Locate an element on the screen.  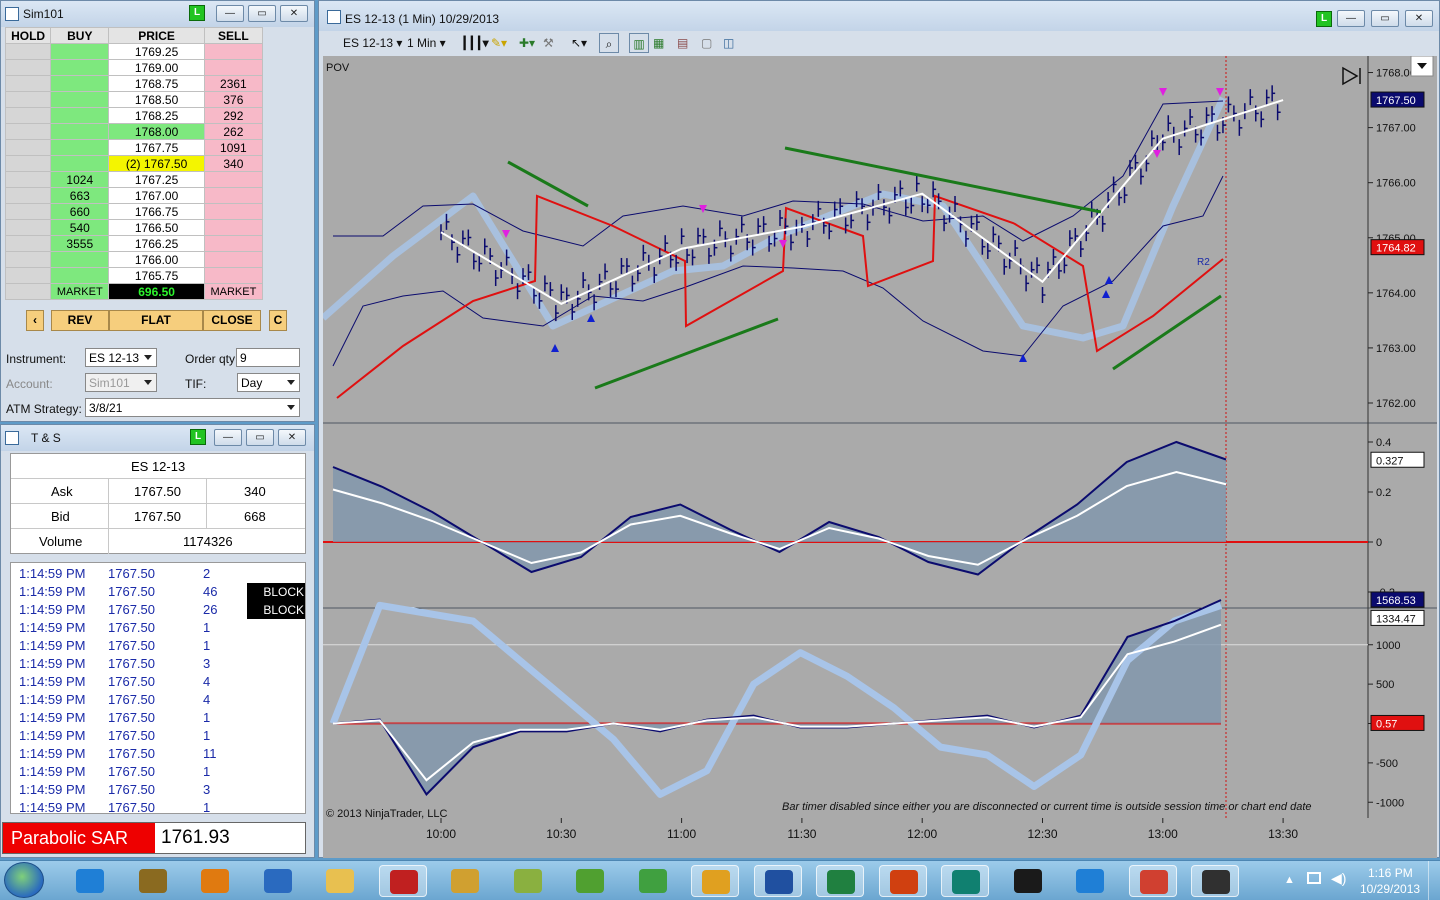
outlook-icon is located at coordinates (715, 881).